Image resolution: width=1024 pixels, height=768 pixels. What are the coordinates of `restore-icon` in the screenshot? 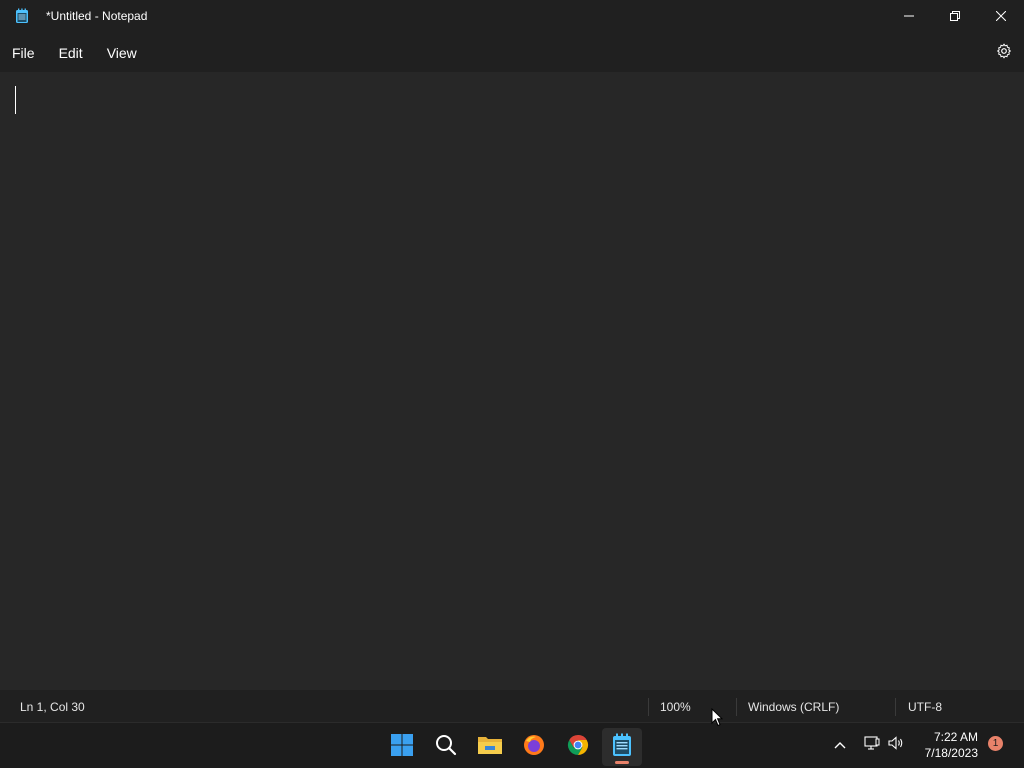 It's located at (955, 16).